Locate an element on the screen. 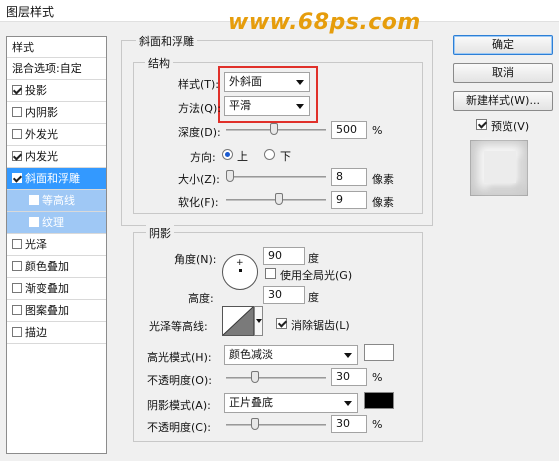 The height and width of the screenshot is (461, 559). style-preview-swatch is located at coordinates (499, 168).